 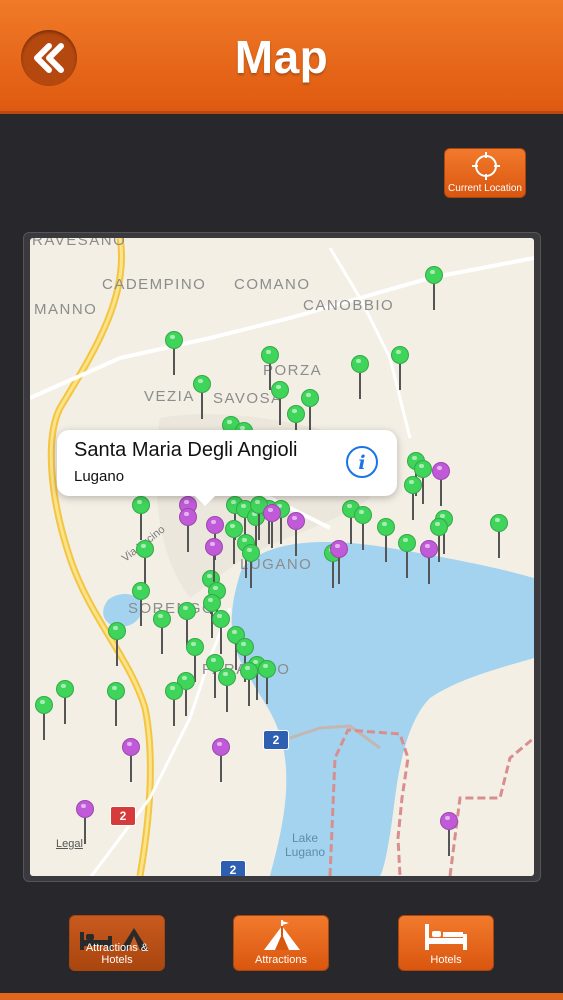 What do you see at coordinates (349, 305) in the screenshot?
I see `place-canobbio: CANOBBIO` at bounding box center [349, 305].